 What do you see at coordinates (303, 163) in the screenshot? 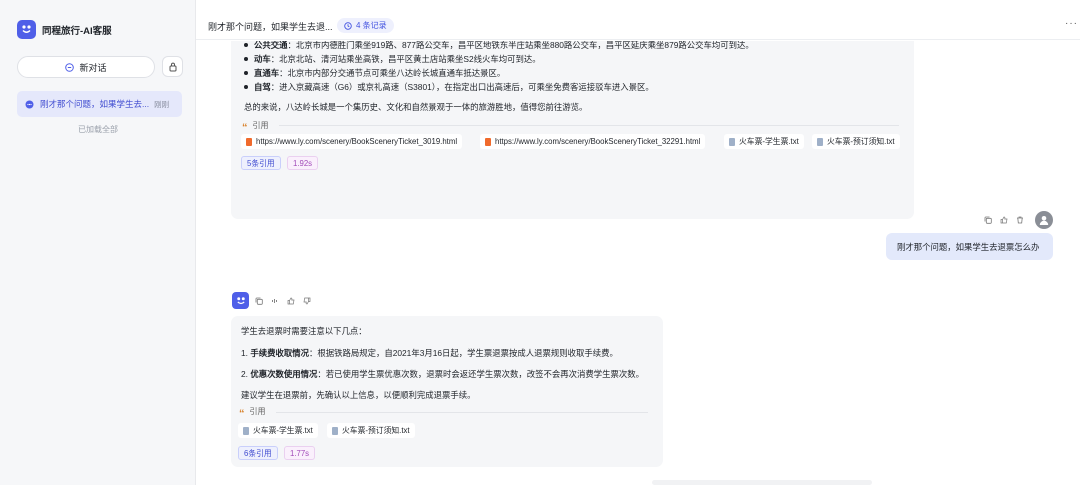
I see `elapsed-time-badge: 1.92s` at bounding box center [303, 163].